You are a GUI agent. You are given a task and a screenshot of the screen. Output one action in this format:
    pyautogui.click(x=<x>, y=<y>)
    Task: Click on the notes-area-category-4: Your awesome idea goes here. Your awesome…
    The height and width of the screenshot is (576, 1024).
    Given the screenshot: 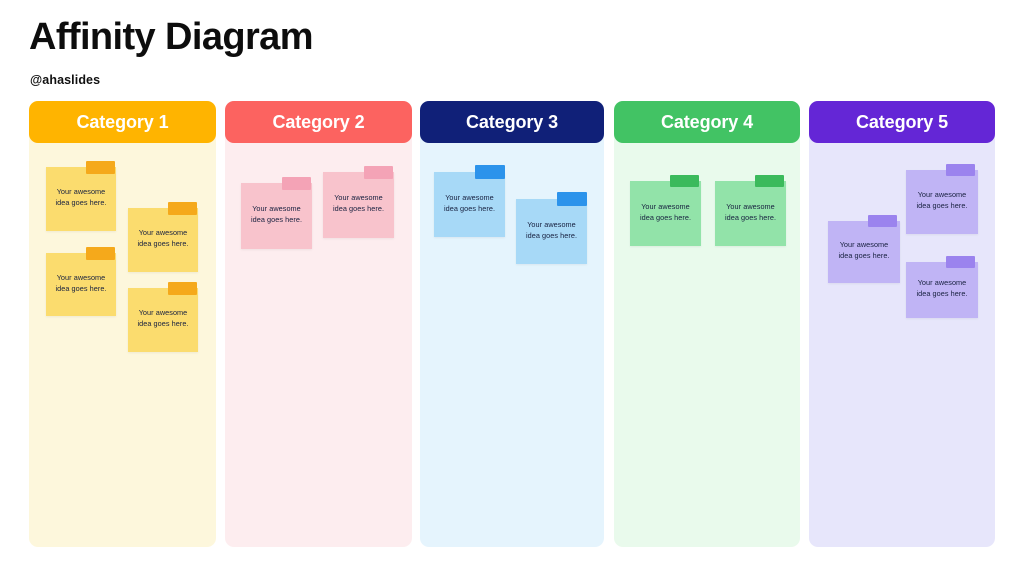 What is the action you would take?
    pyautogui.click(x=707, y=324)
    